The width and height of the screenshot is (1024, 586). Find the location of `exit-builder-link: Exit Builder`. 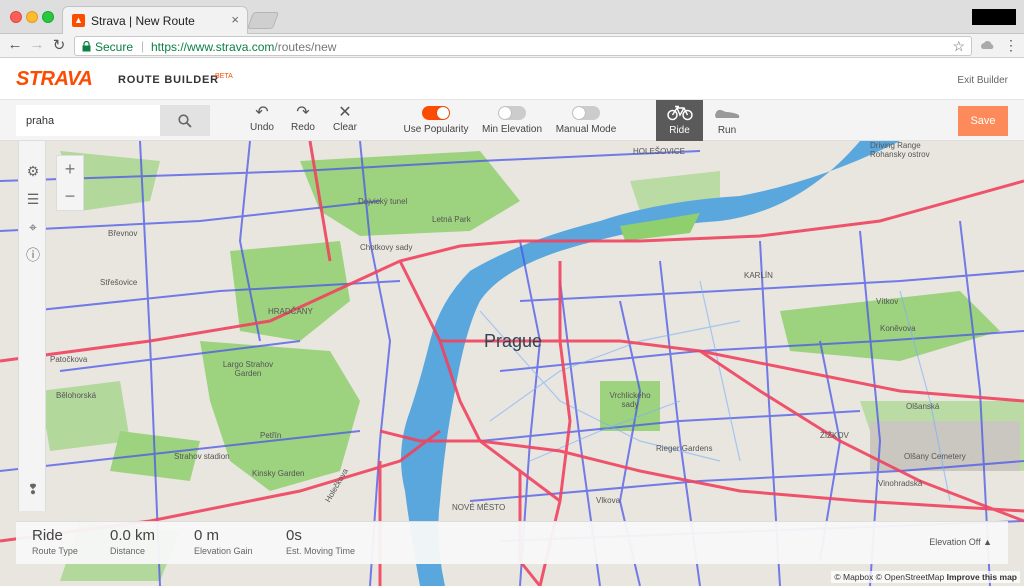

exit-builder-link: Exit Builder is located at coordinates (982, 80).